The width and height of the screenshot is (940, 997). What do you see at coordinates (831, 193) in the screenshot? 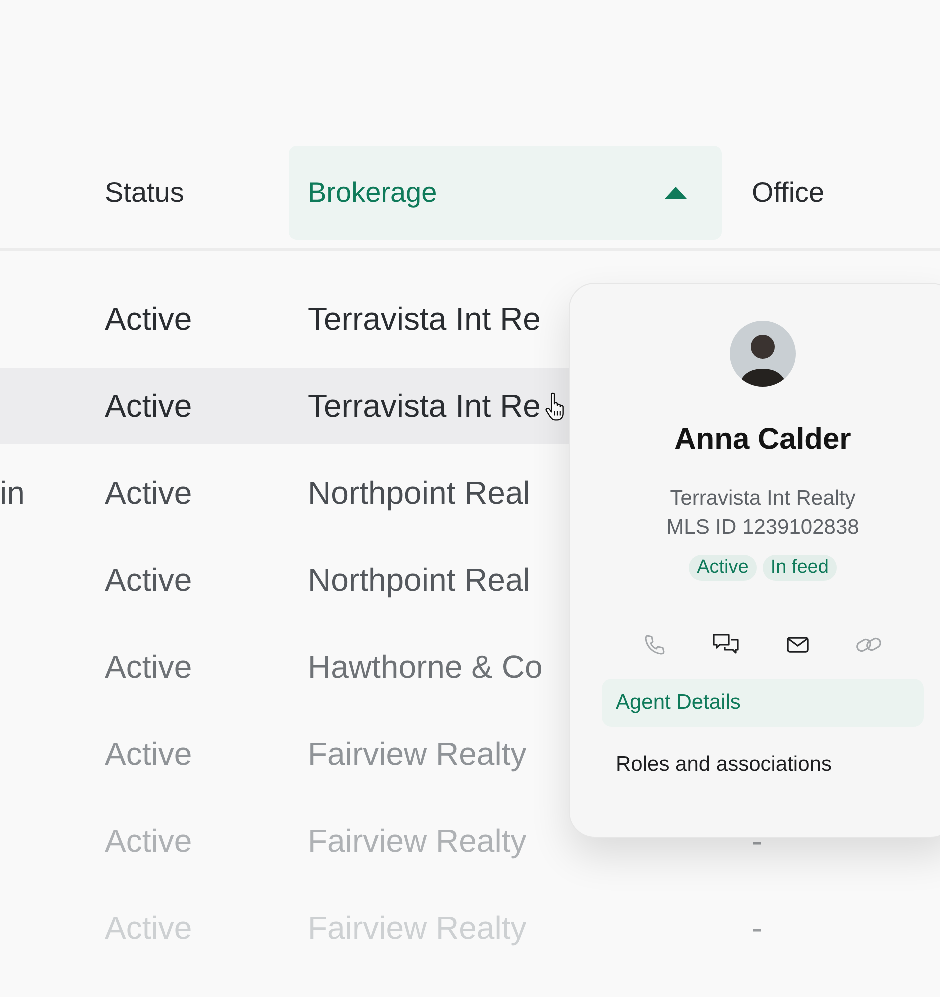
I see `column-header: Office` at bounding box center [831, 193].